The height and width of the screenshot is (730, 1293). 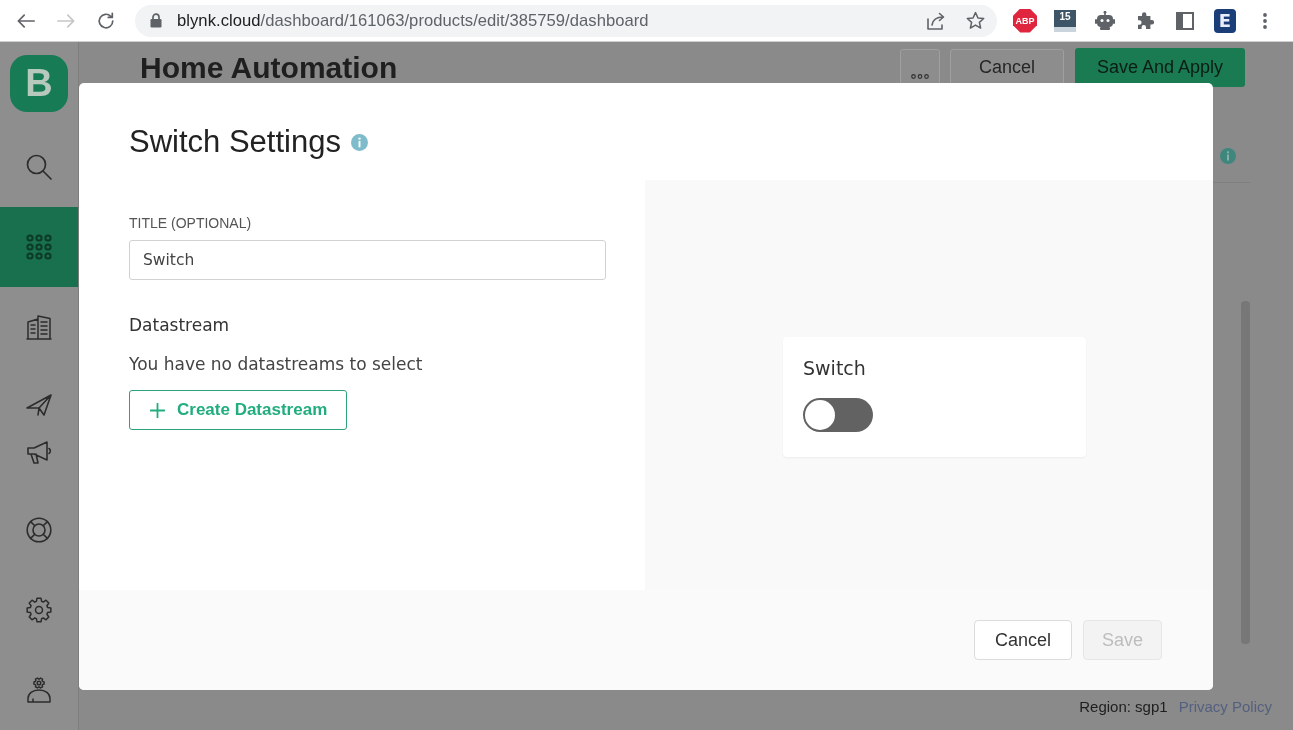 I want to click on page-title: Home Automation, so click(x=269, y=67).